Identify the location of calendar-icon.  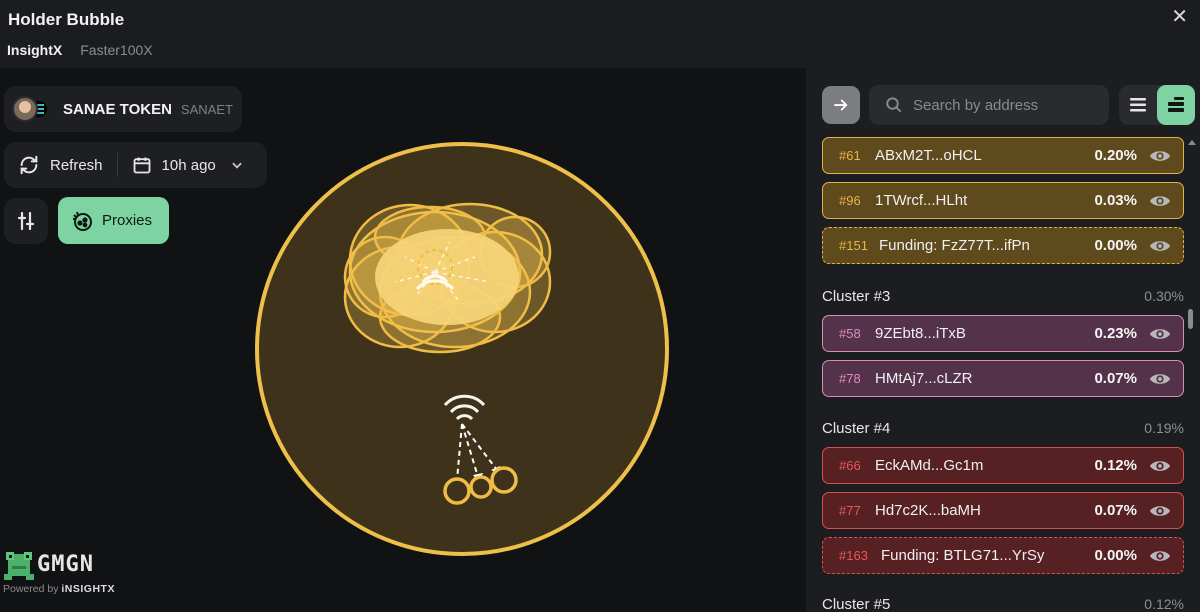
(142, 165).